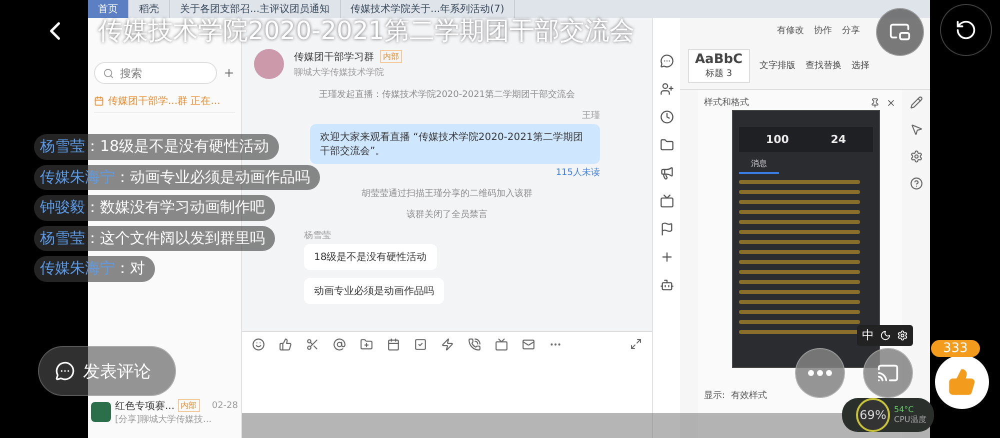  Describe the element at coordinates (966, 30) in the screenshot. I see `rotate-icon` at that location.